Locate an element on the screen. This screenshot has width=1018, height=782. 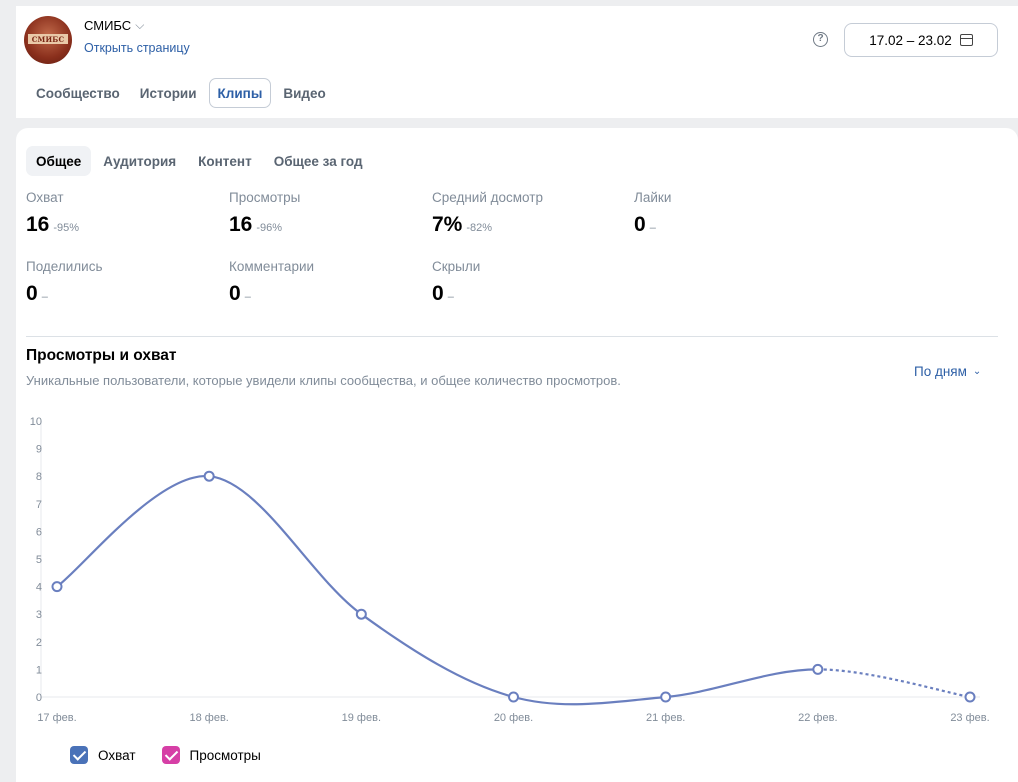
legend-label: Охват is located at coordinates (117, 755).